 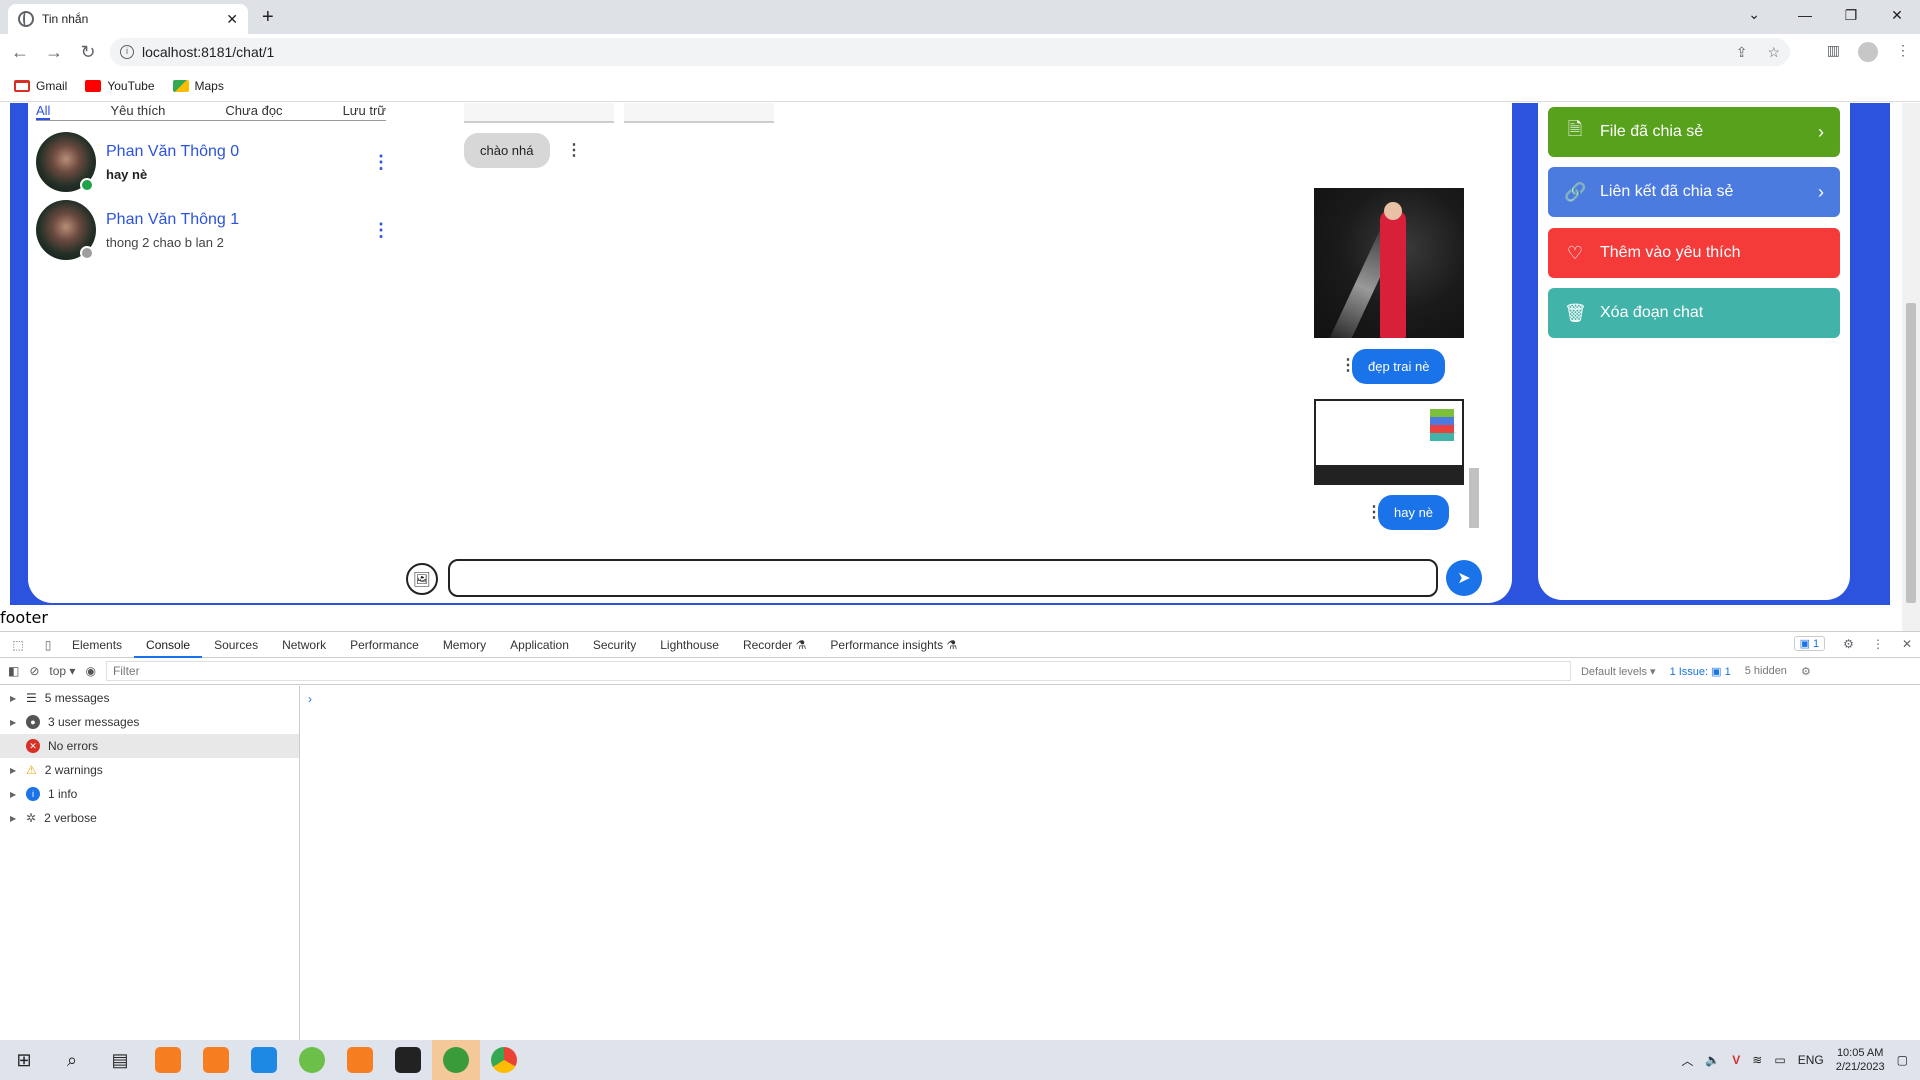 I want to click on sidebar-toggle-icon: ◧, so click(x=13, y=671).